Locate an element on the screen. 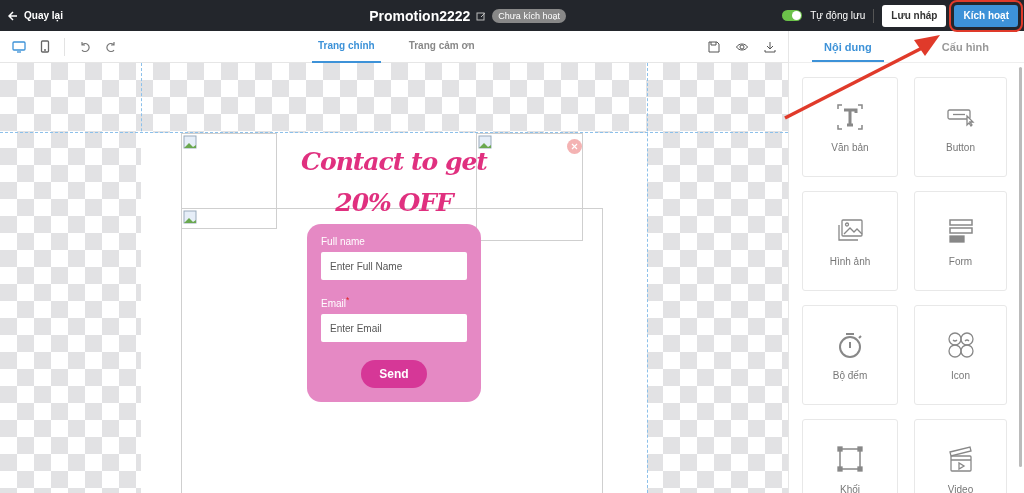 The image size is (1024, 493). text-icon is located at coordinates (850, 116).